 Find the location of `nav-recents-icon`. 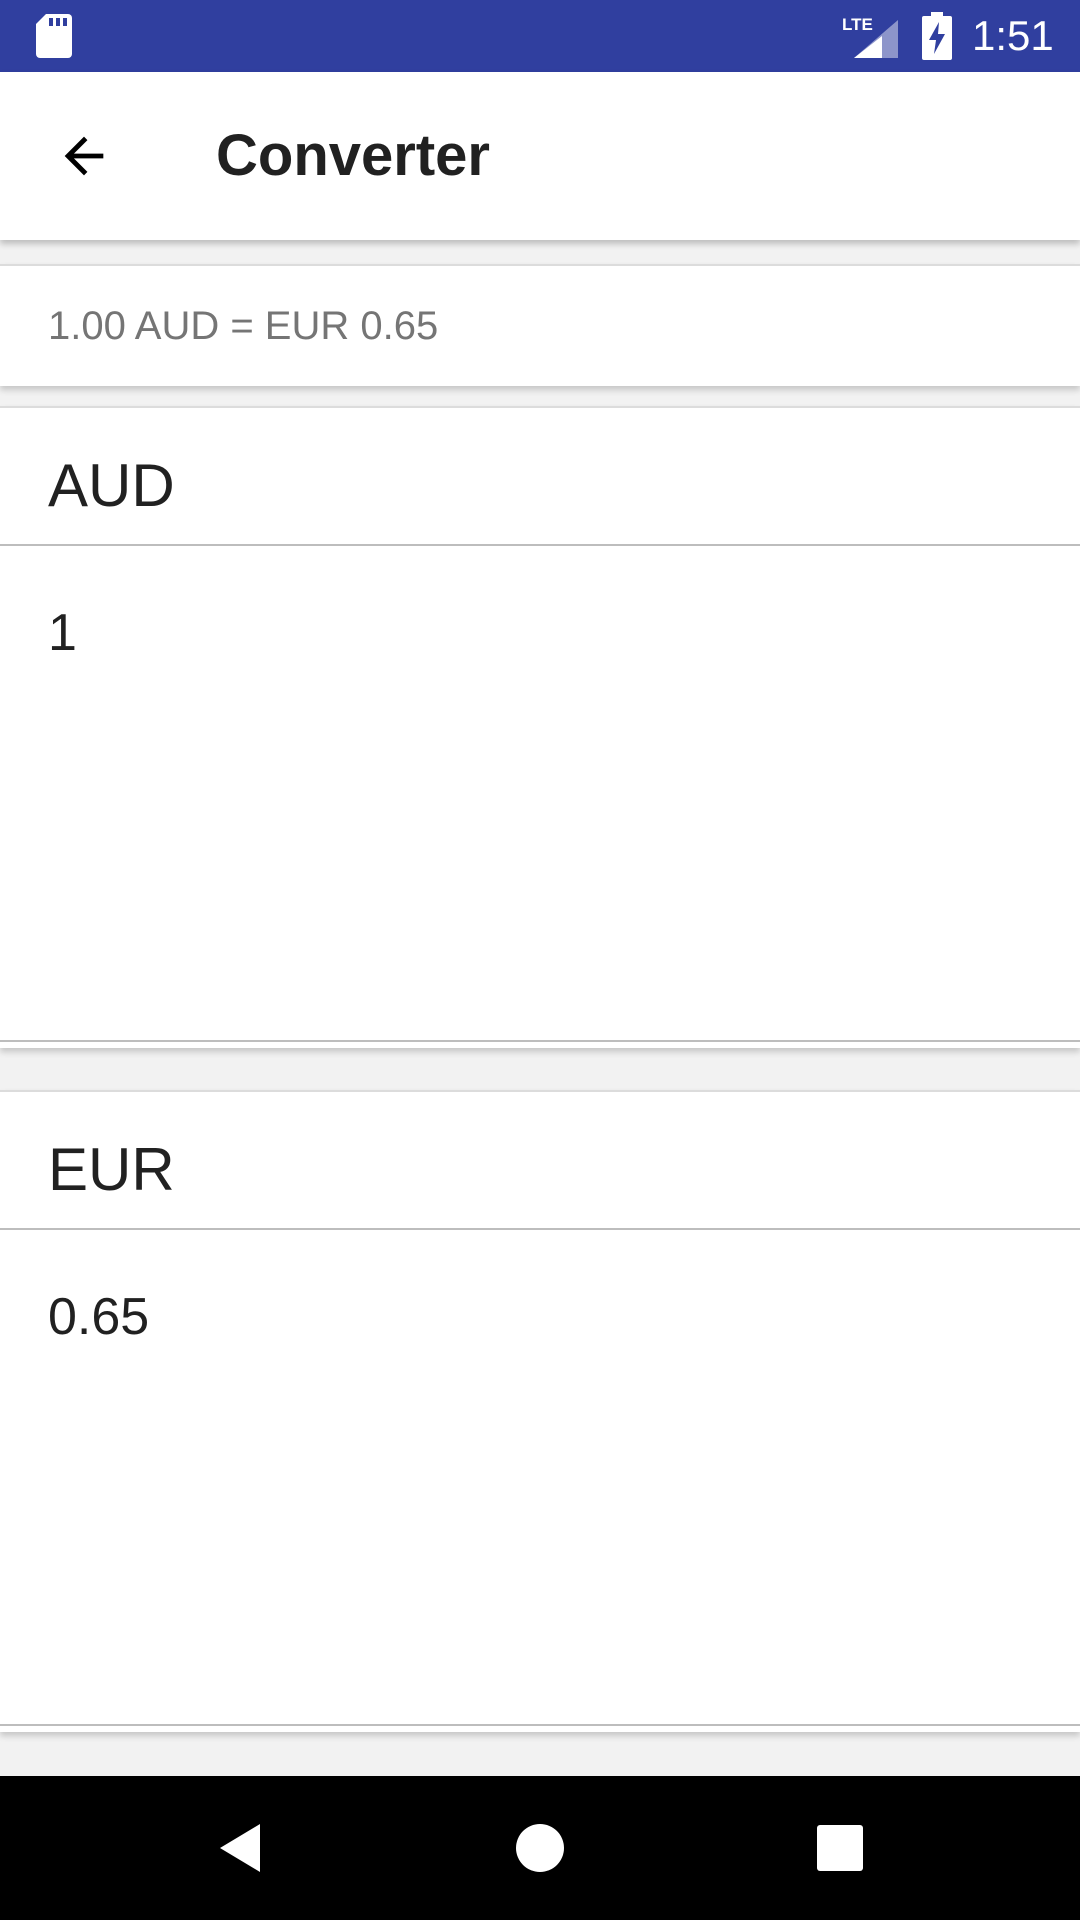

nav-recents-icon is located at coordinates (840, 1848).